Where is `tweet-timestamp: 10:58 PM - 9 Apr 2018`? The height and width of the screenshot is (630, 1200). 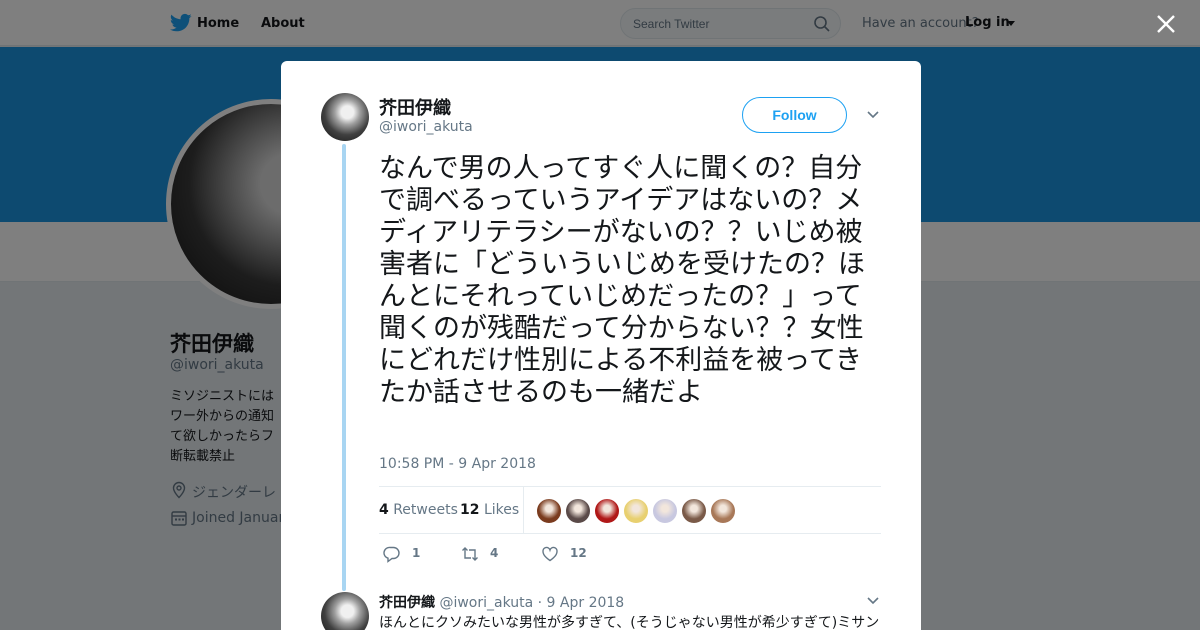
tweet-timestamp: 10:58 PM - 9 Apr 2018 is located at coordinates (457, 464).